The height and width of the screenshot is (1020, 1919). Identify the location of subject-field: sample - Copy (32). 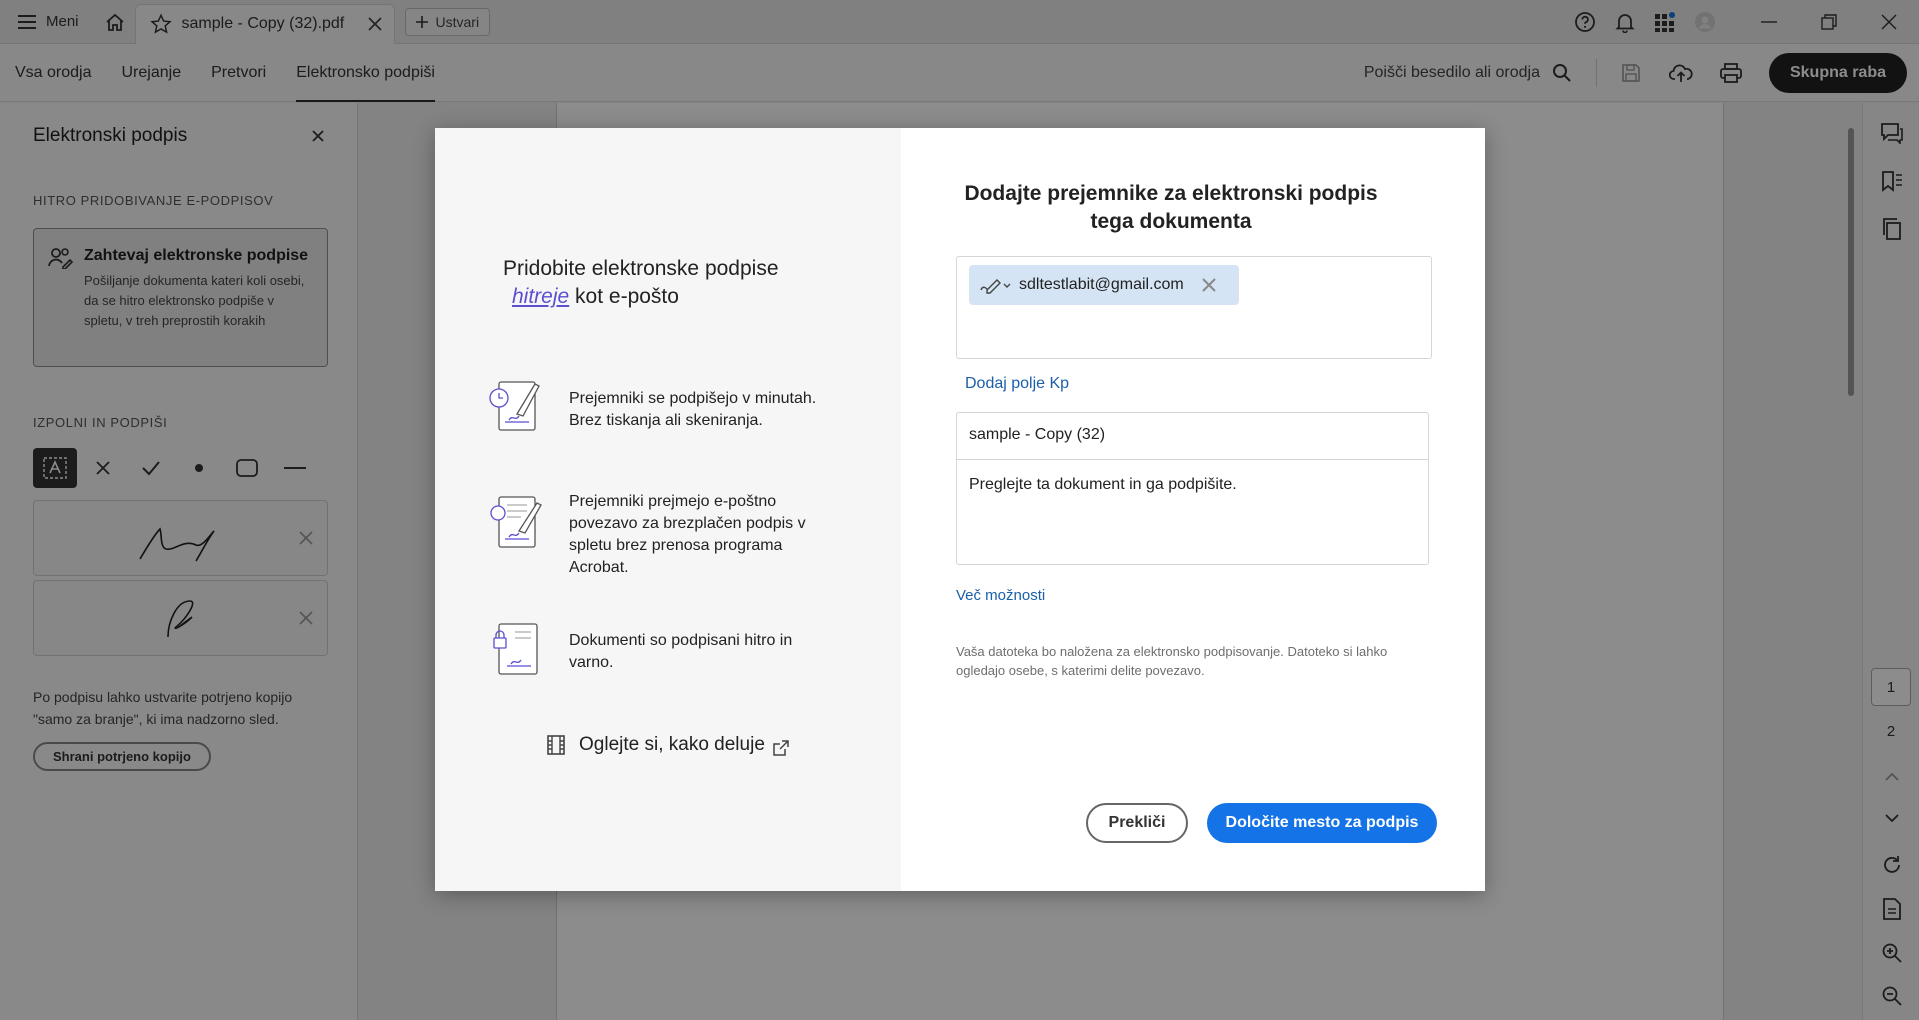
(1192, 436).